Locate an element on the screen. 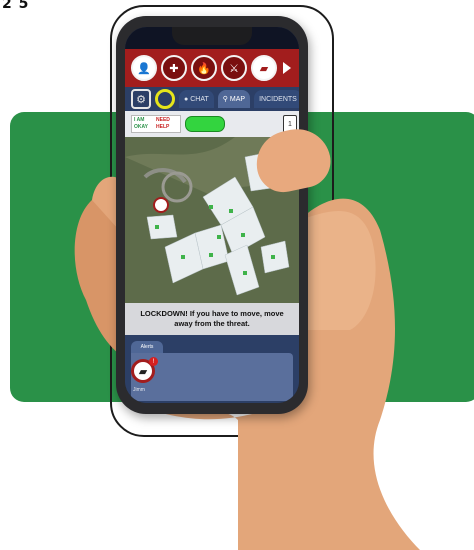 The height and width of the screenshot is (550, 474). tab-chat: ● CHAT is located at coordinates (196, 99).